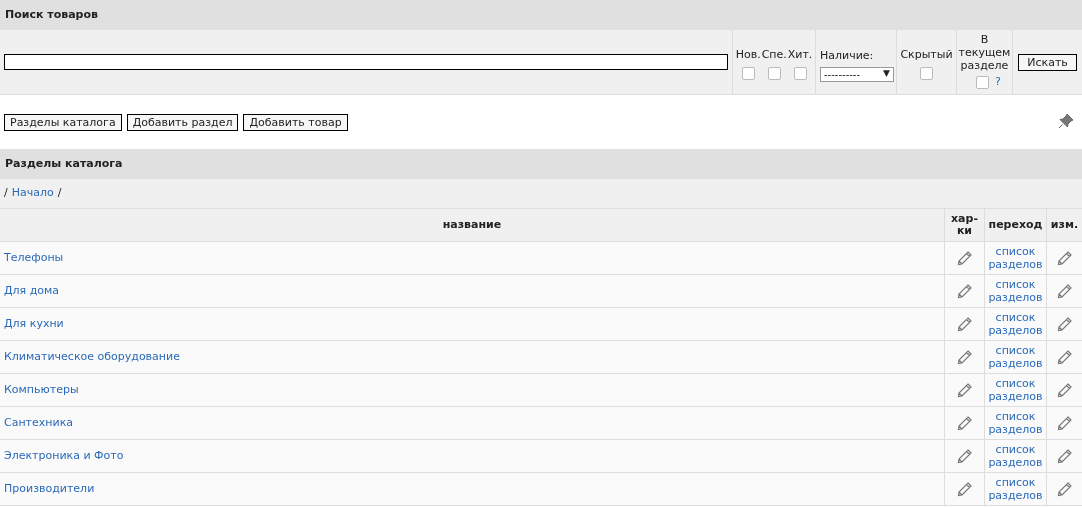 The width and height of the screenshot is (1082, 507). I want to click on checkbox-label: Спе., so click(774, 55).